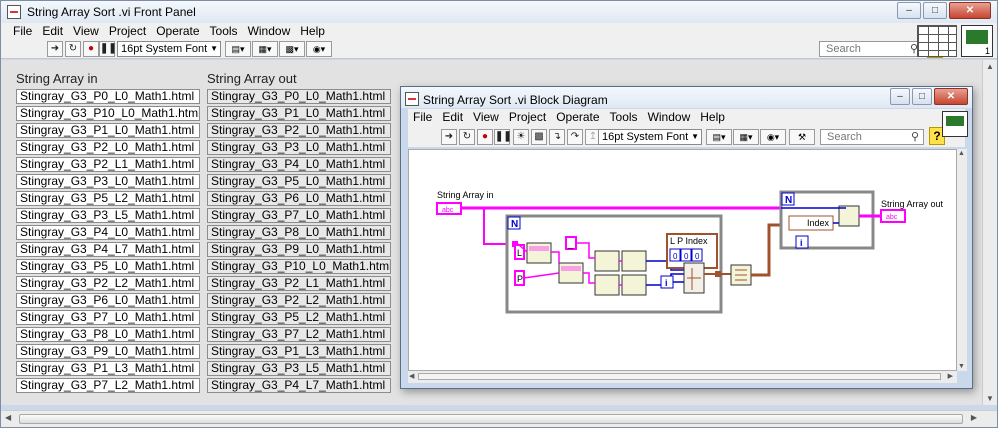 The image size is (998, 428). Describe the element at coordinates (108, 130) in the screenshot. I see `array-element: Stingray_G3_P1_L0_Math1.html` at that location.